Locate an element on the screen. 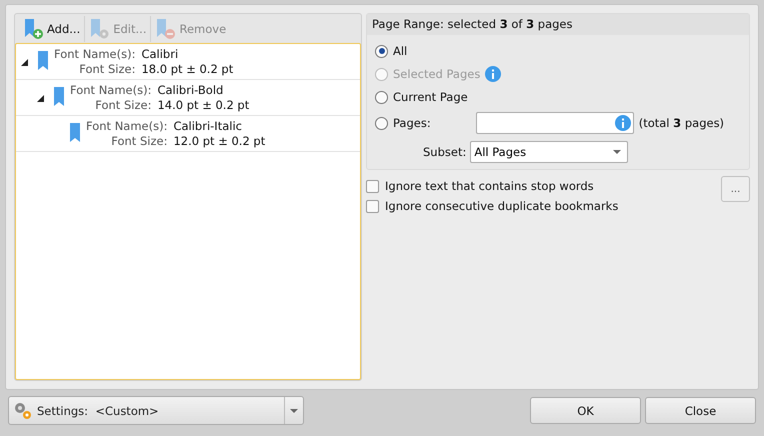 This screenshot has height=436, width=764. dialog-button: OK is located at coordinates (585, 410).